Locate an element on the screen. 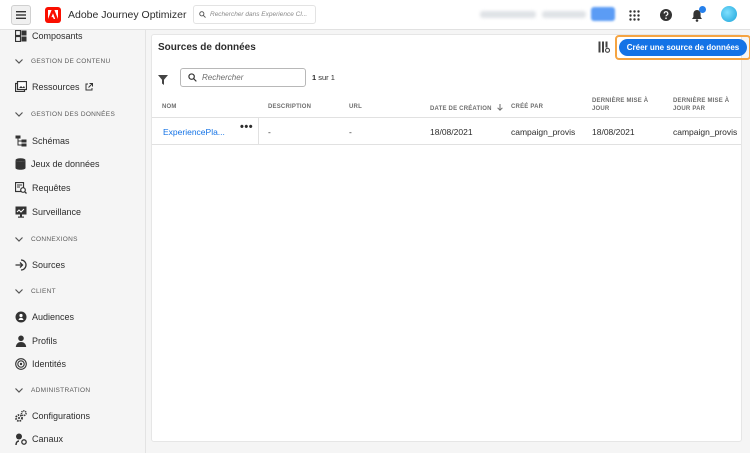 This screenshot has height=453, width=750. sidebar-item-label: Composants is located at coordinates (57, 36).